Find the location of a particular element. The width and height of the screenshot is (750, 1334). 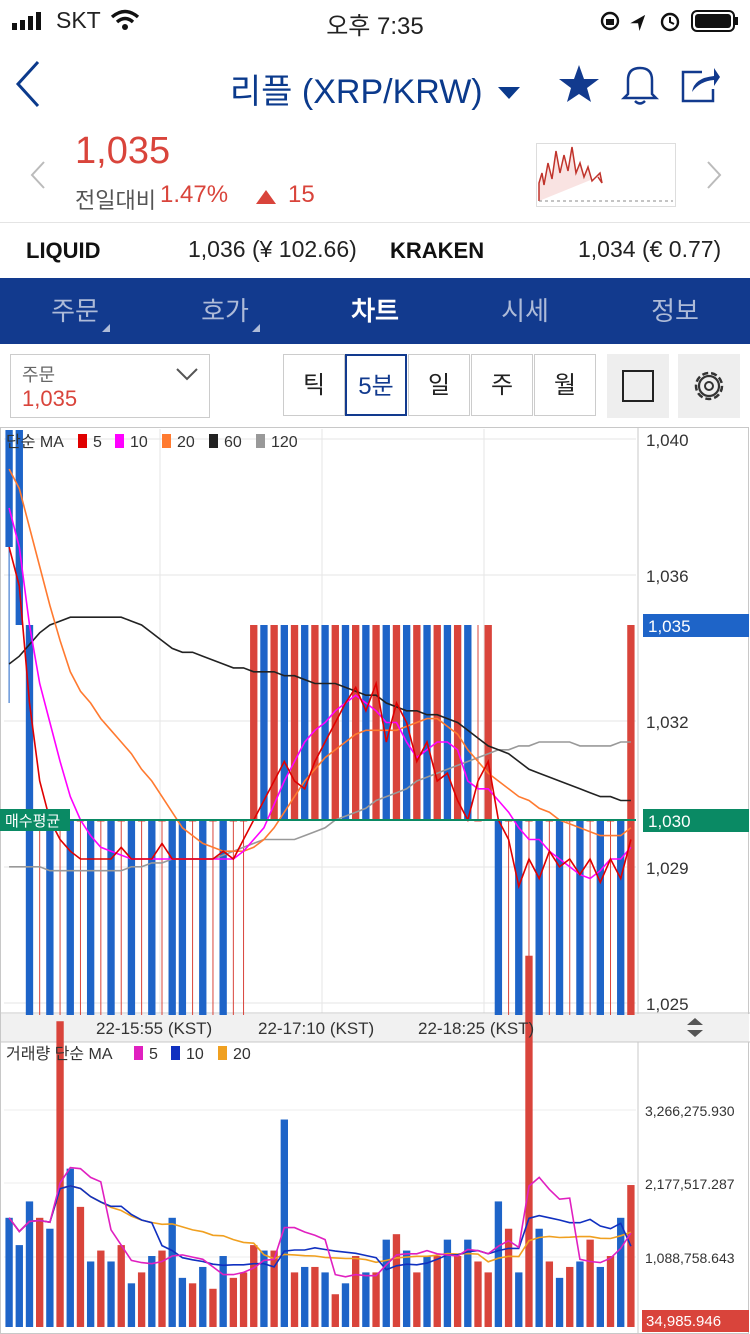

tab-chart: 차트 is located at coordinates (375, 311).